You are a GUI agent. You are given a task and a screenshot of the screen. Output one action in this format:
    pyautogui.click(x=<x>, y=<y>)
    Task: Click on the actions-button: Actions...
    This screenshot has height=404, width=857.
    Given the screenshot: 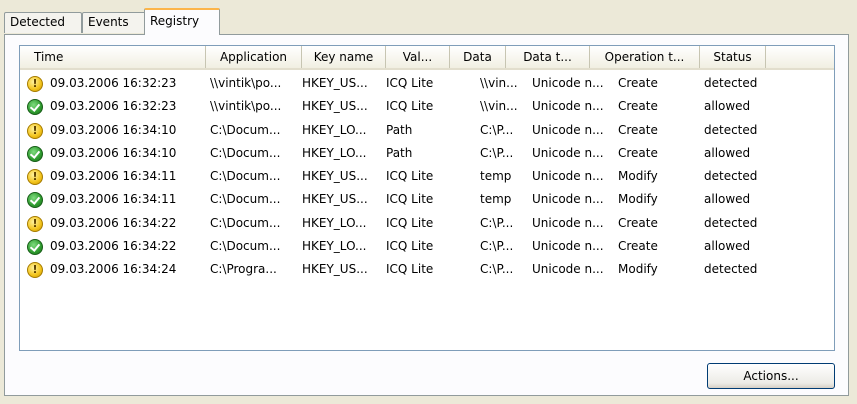 What is the action you would take?
    pyautogui.click(x=771, y=376)
    